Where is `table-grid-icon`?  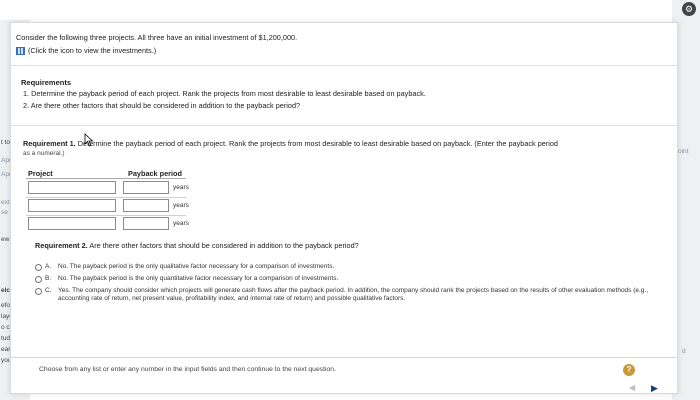 table-grid-icon is located at coordinates (20, 50).